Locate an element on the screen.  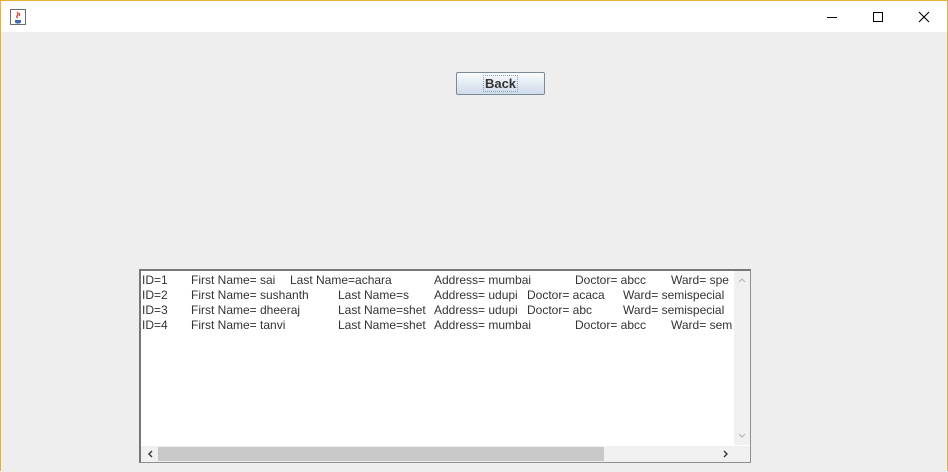
record-last-name: Last Name=achara is located at coordinates (341, 280).